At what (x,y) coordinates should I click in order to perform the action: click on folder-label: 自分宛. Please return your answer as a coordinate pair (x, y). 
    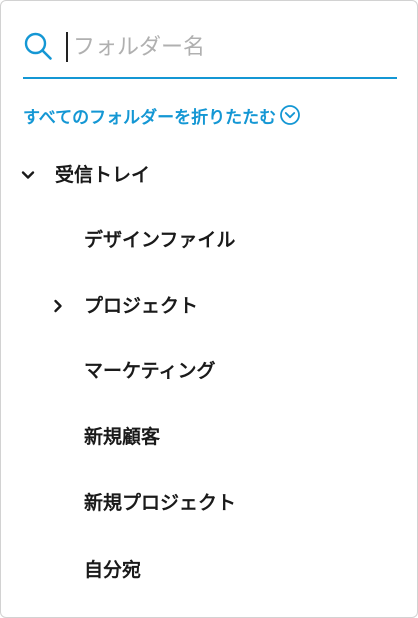
    Looking at the image, I should click on (113, 570).